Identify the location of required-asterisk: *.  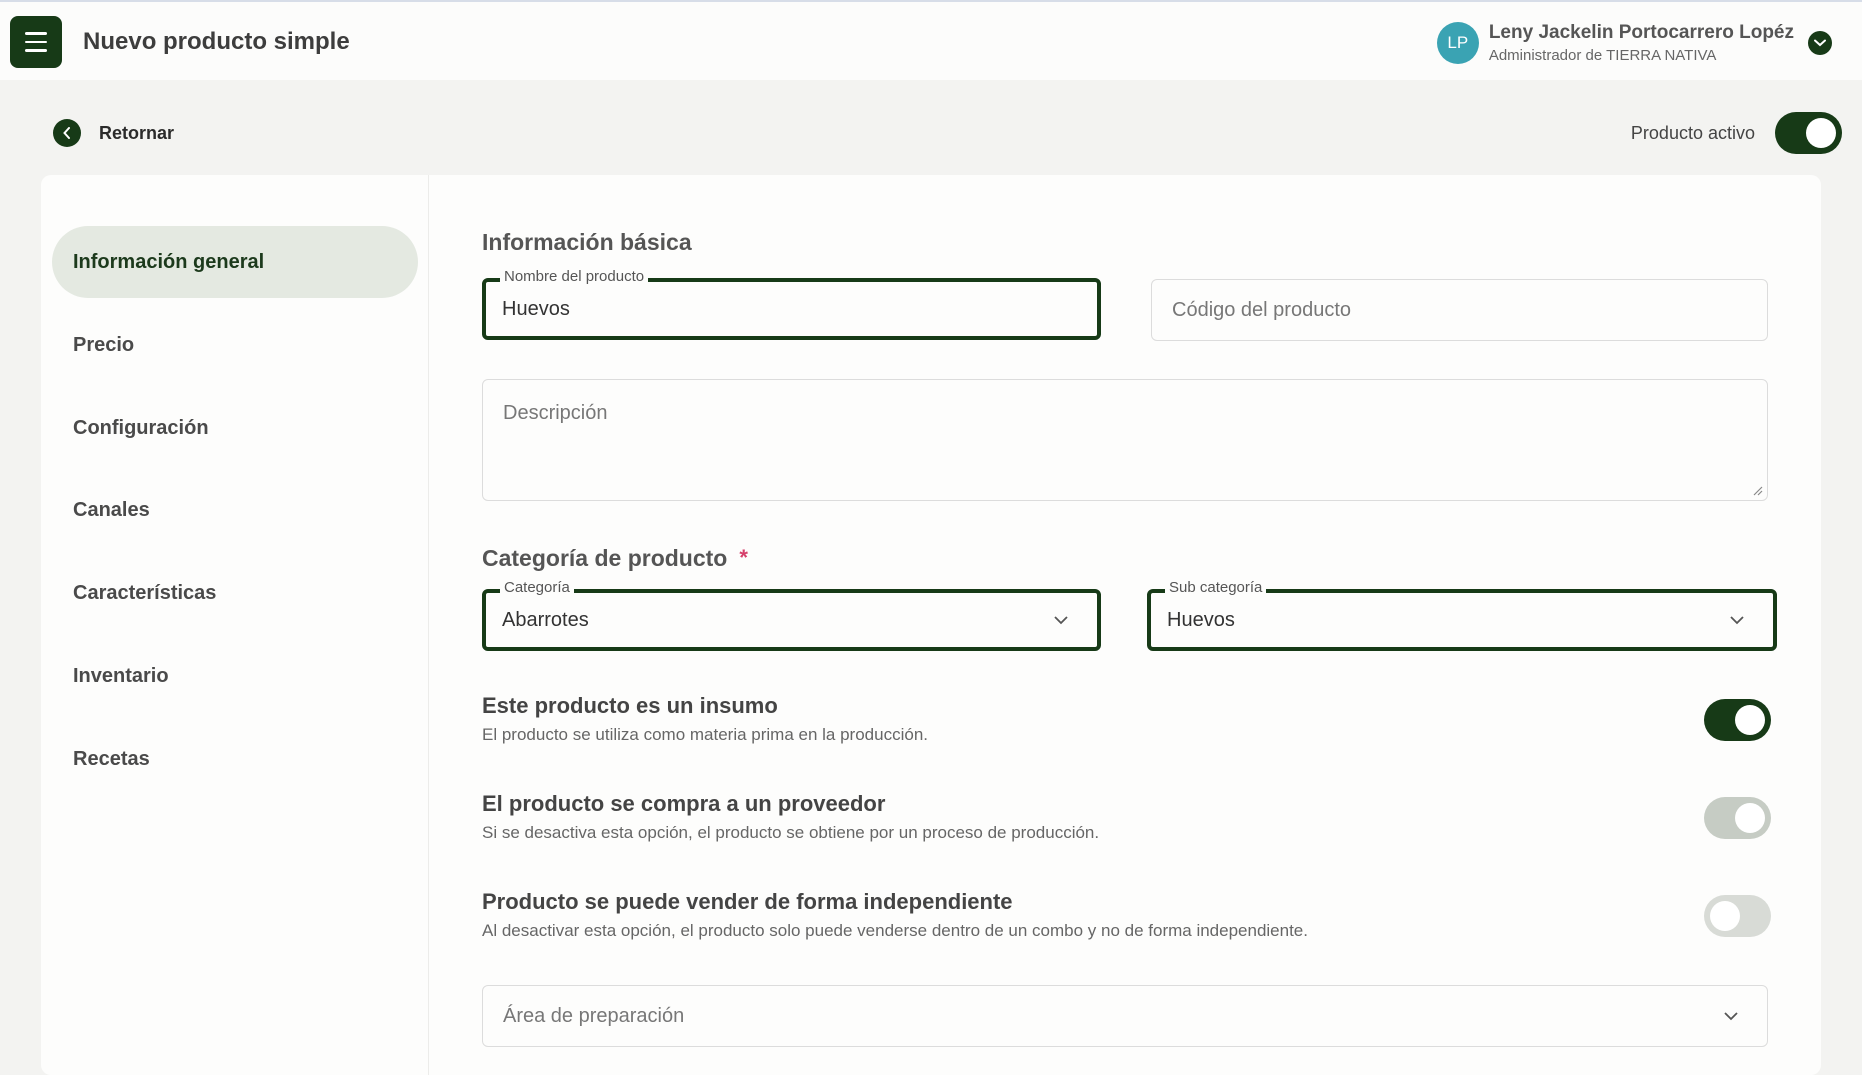
(743, 557).